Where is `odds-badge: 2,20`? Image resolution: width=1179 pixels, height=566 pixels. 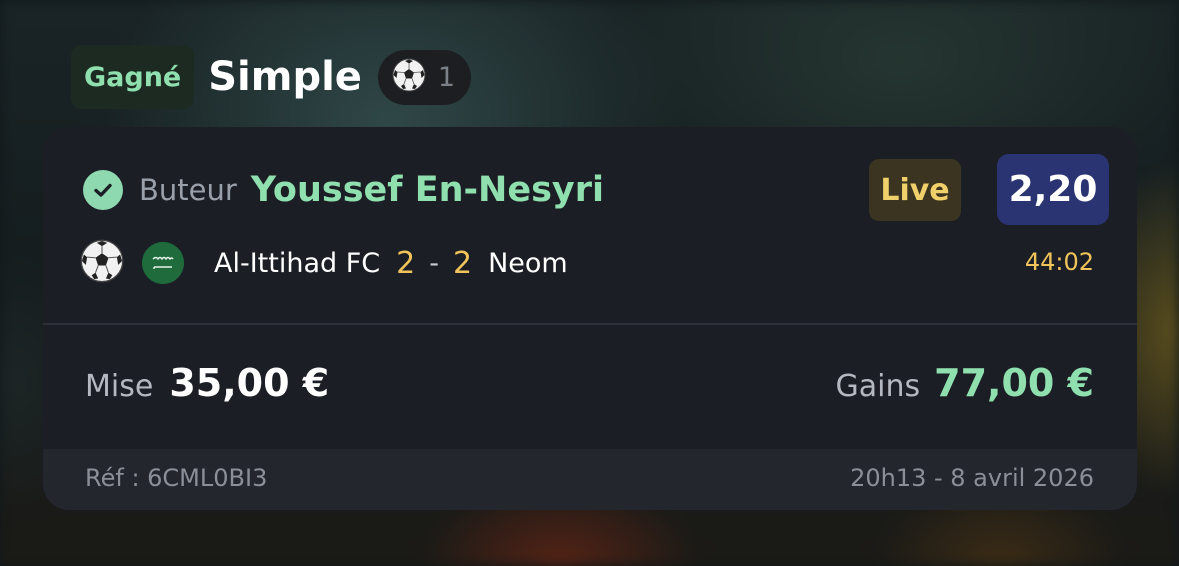 odds-badge: 2,20 is located at coordinates (1053, 189).